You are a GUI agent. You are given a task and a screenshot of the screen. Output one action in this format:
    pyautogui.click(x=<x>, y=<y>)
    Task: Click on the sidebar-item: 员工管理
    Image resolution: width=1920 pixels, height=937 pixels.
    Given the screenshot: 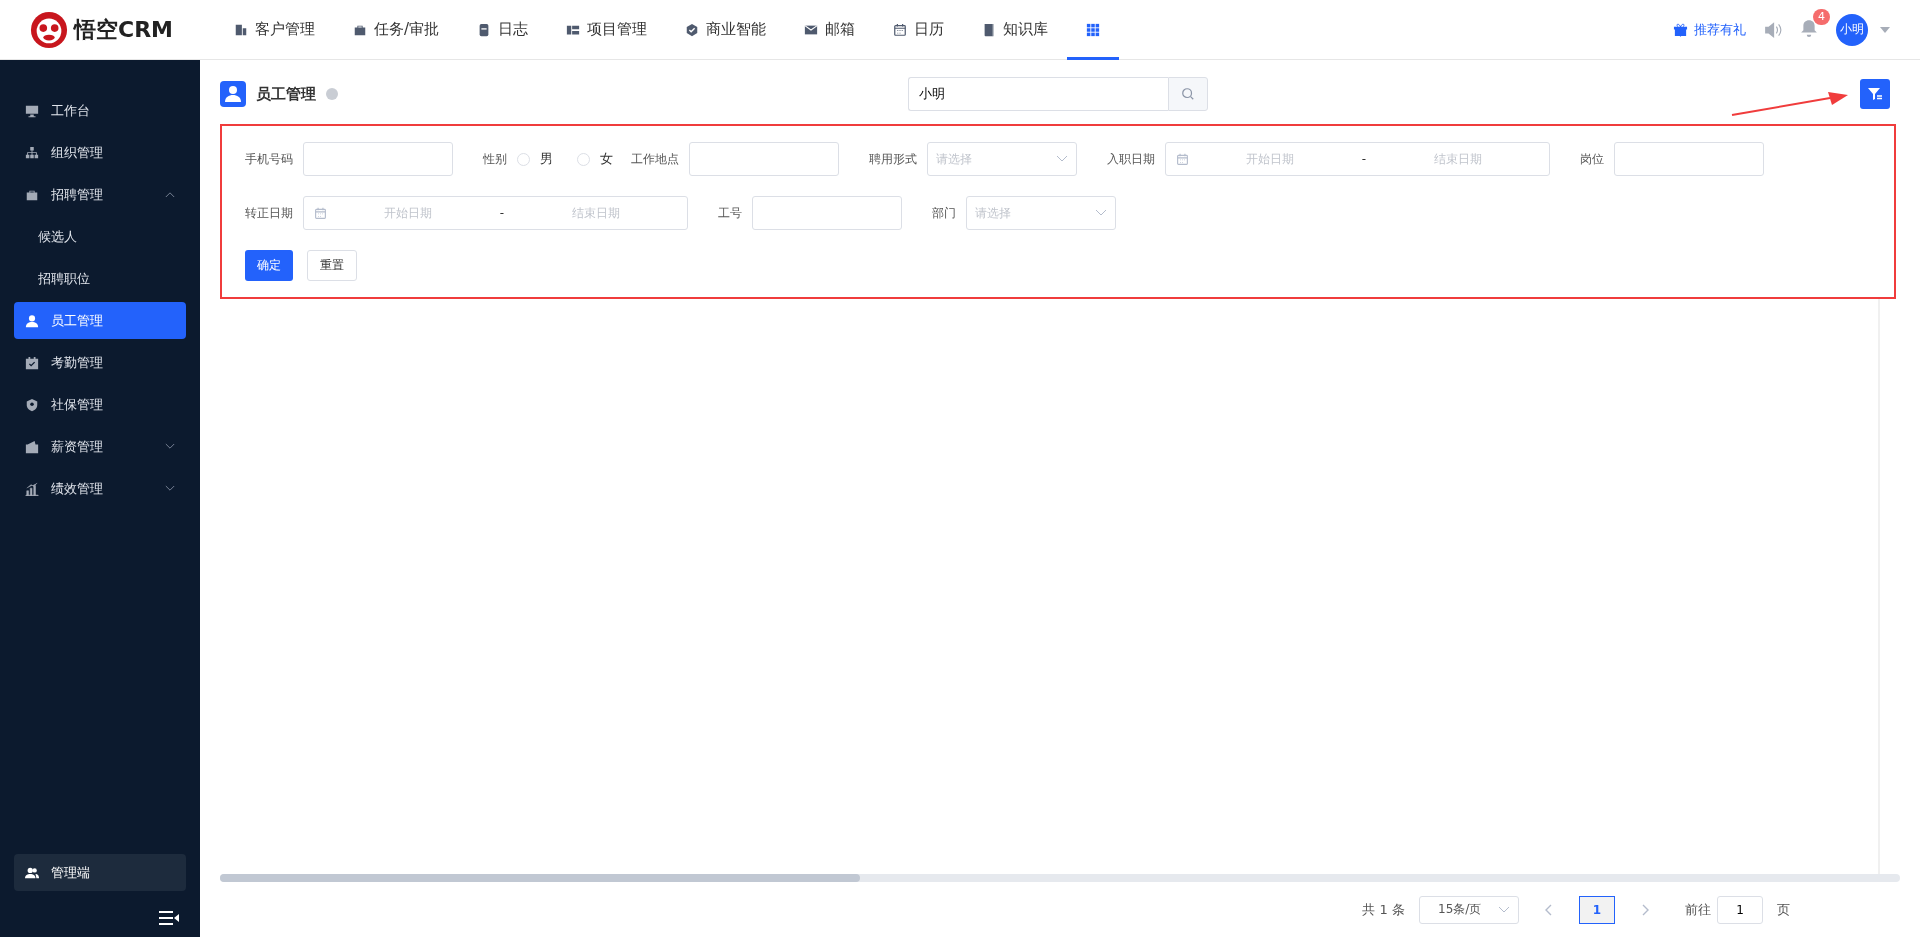 What is the action you would take?
    pyautogui.click(x=100, y=320)
    